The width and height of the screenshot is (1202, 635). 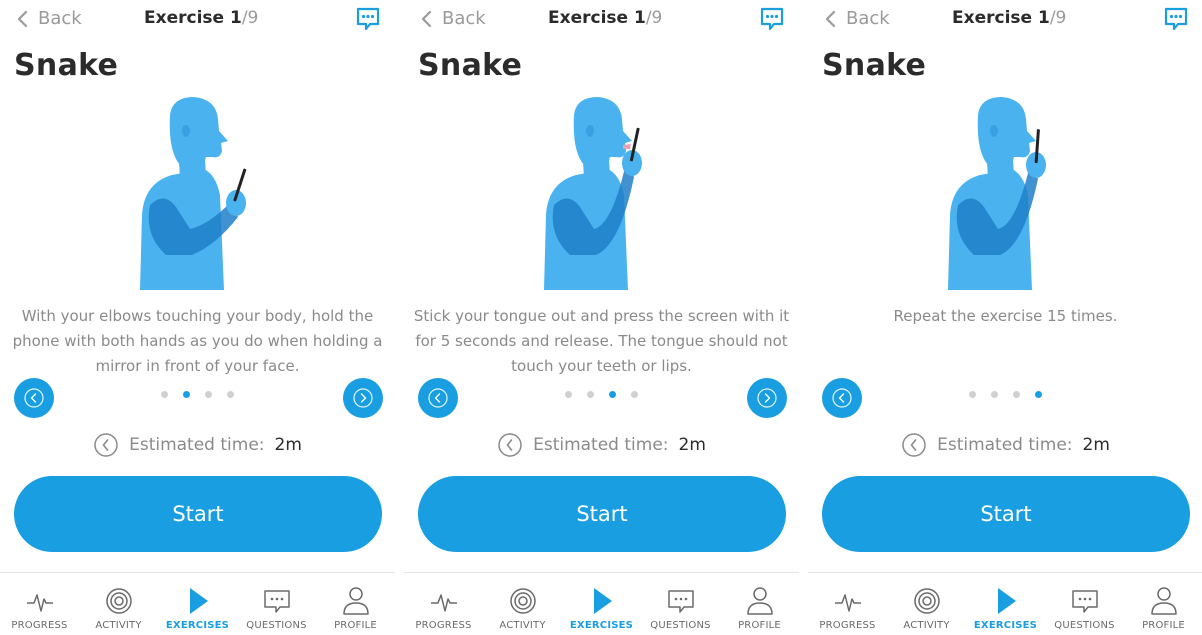 I want to click on tab-label: EXERCISES, so click(x=197, y=625).